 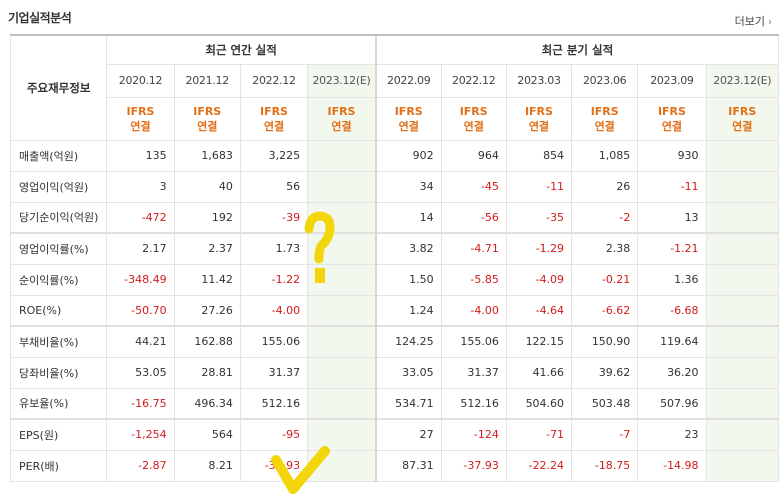 What do you see at coordinates (408, 341) in the screenshot?
I see `table-cell: 124.25` at bounding box center [408, 341].